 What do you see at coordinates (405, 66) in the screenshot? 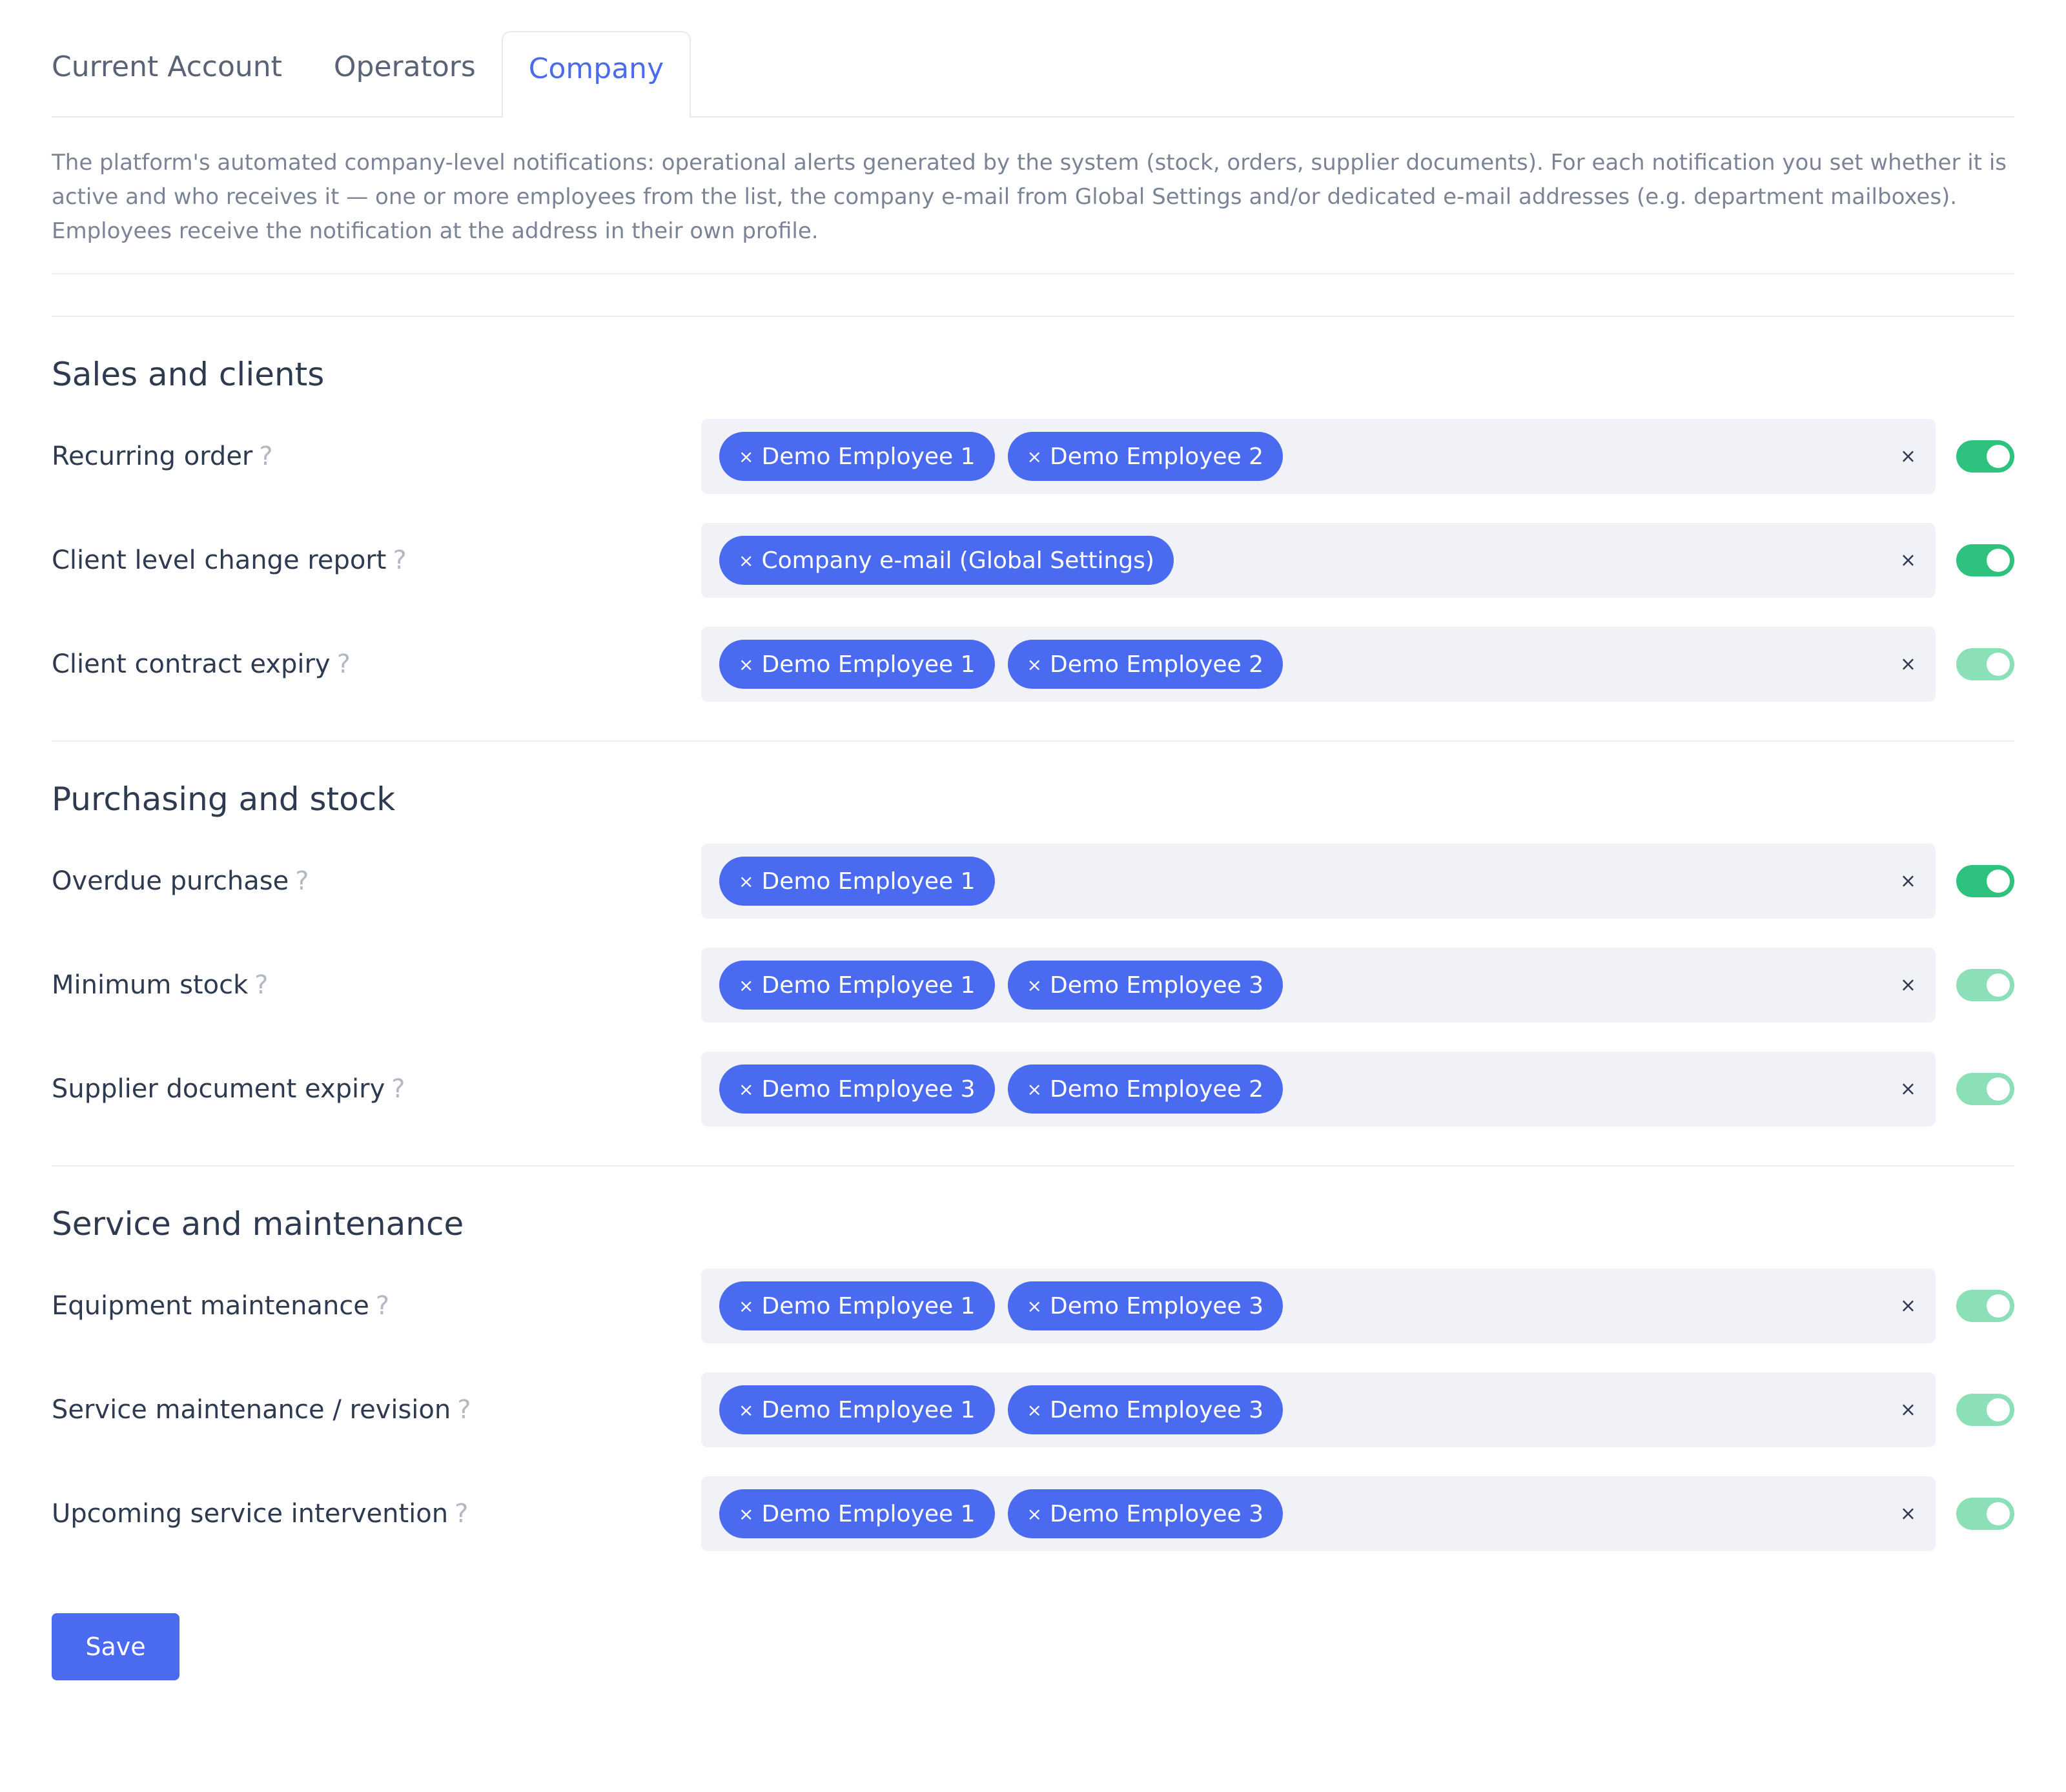
I see `tab-operators: Operators` at bounding box center [405, 66].